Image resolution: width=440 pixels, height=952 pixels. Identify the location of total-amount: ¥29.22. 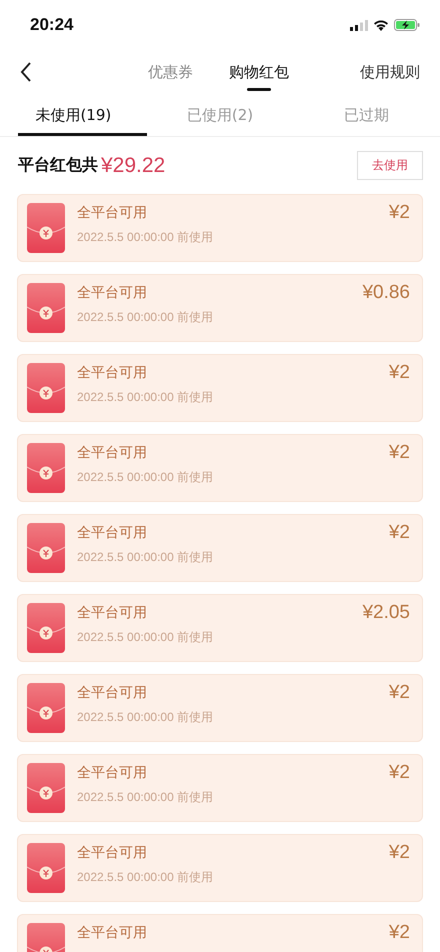
(133, 166).